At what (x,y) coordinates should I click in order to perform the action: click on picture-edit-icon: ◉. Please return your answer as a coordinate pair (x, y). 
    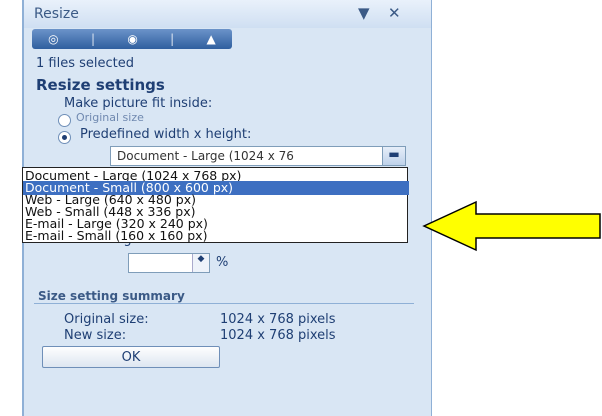
    Looking at the image, I should click on (132, 39).